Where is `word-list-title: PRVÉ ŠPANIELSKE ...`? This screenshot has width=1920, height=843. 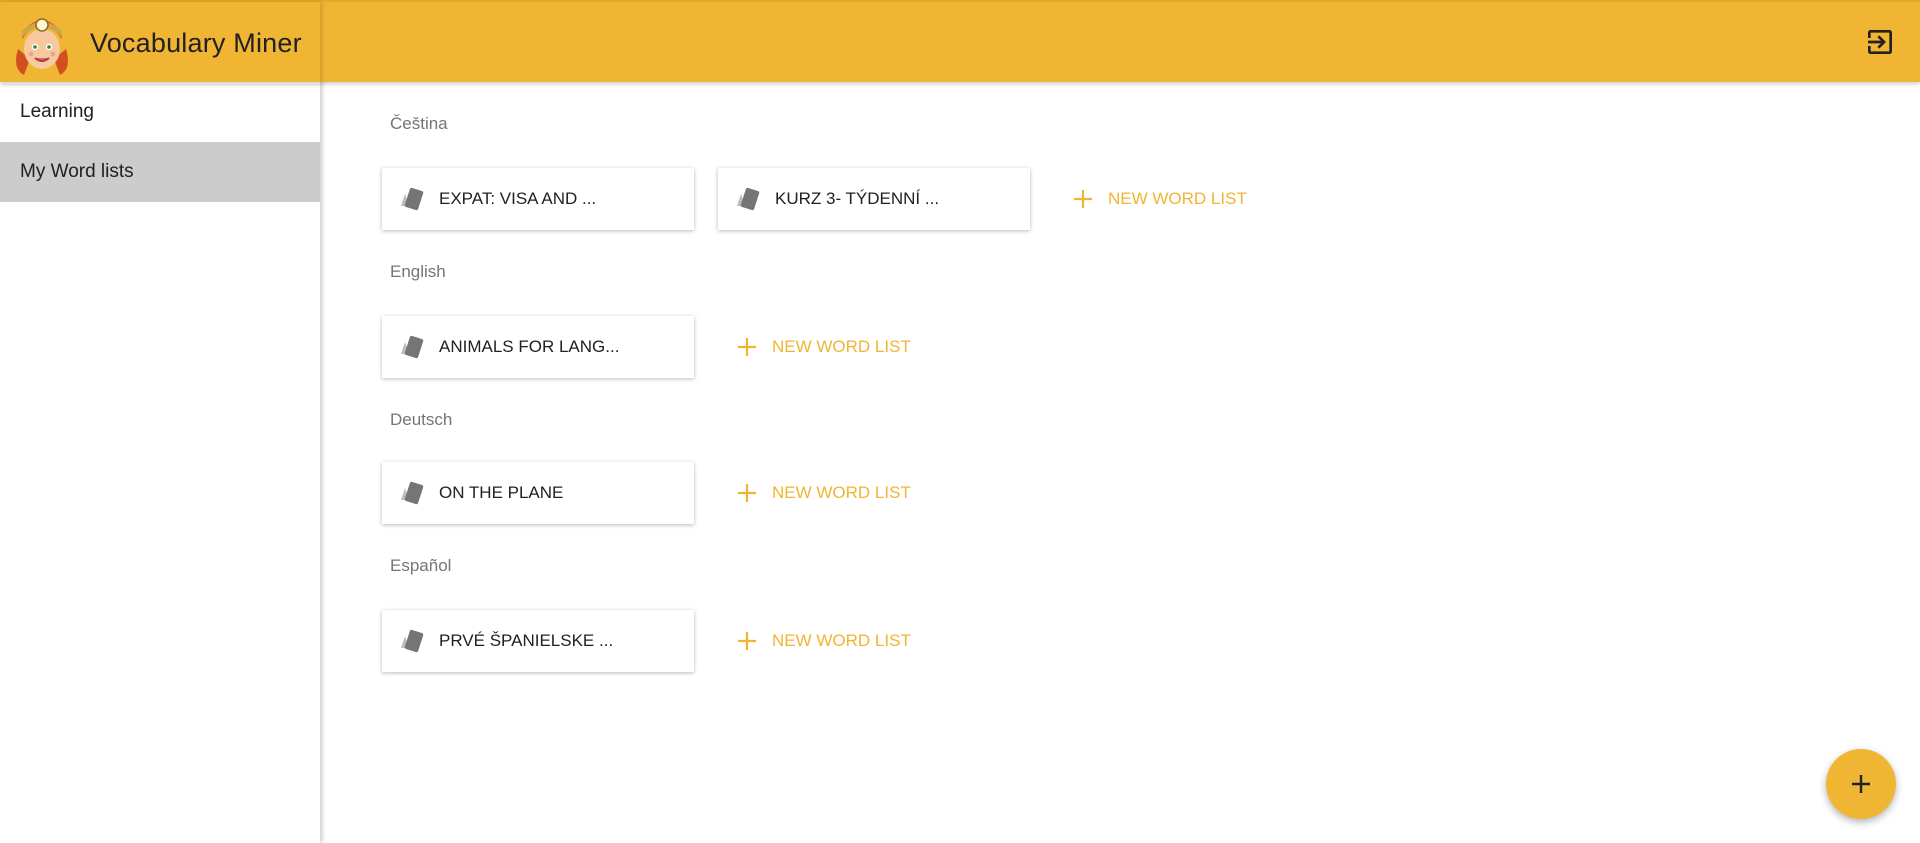
word-list-title: PRVÉ ŠPANIELSKE ... is located at coordinates (526, 640).